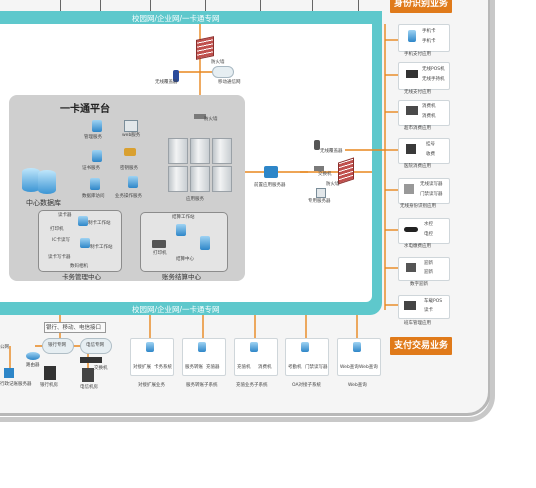 This screenshot has width=536, height=488. Describe the element at coordinates (424, 76) in the screenshot. I see `right-item-1: 无线POS机 无线手持机` at that location.